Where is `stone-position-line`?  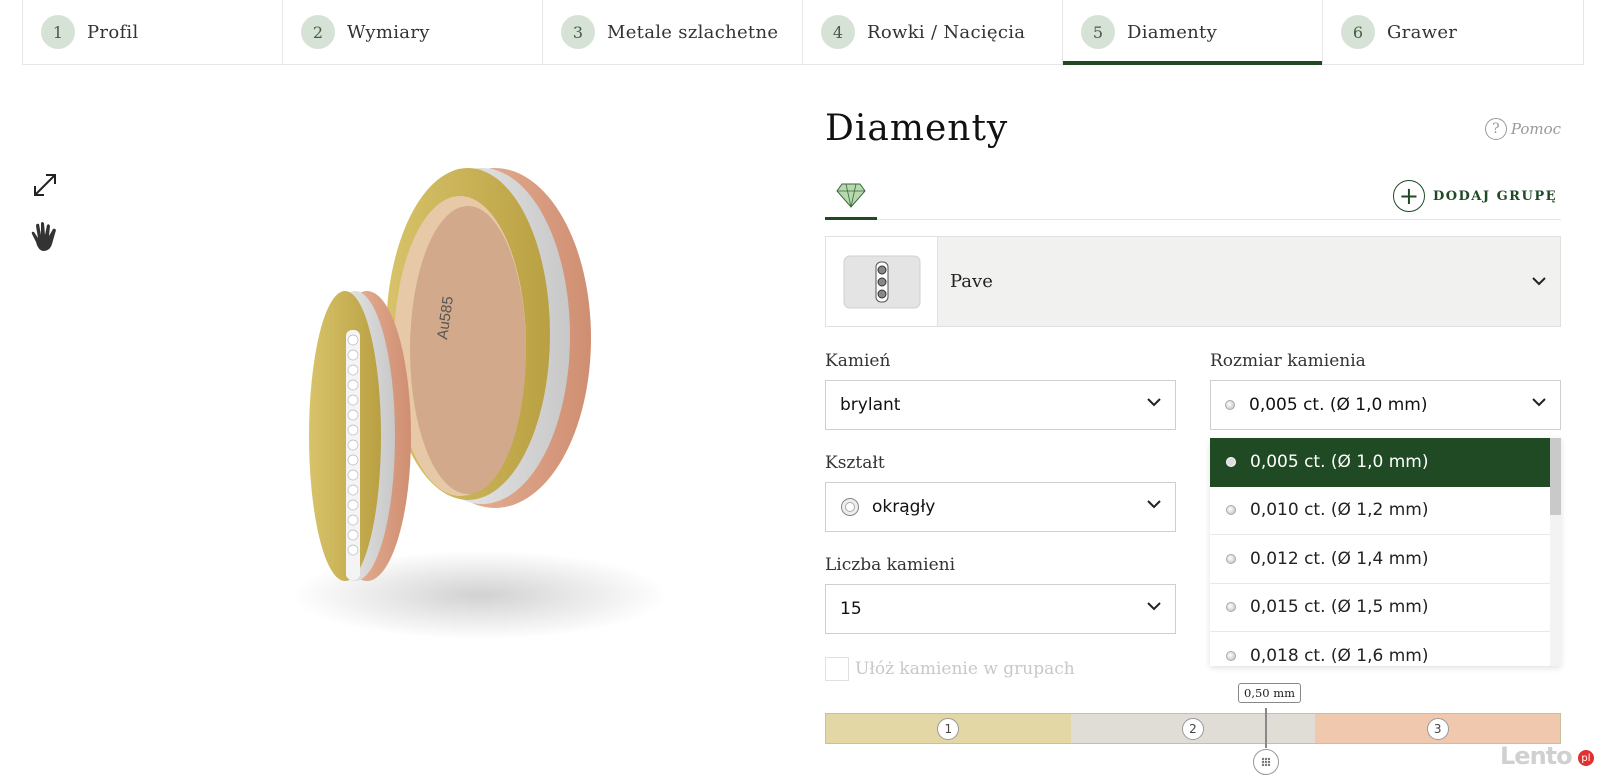
stone-position-line is located at coordinates (1266, 728).